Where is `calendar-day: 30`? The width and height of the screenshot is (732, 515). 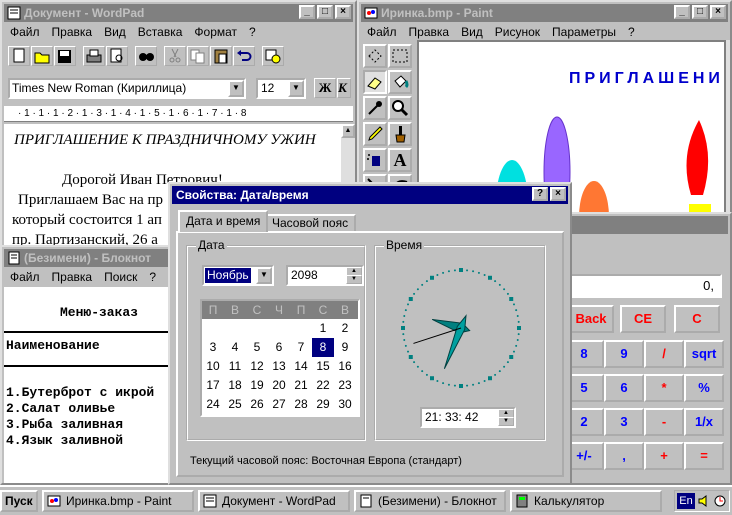 calendar-day: 30 is located at coordinates (345, 404).